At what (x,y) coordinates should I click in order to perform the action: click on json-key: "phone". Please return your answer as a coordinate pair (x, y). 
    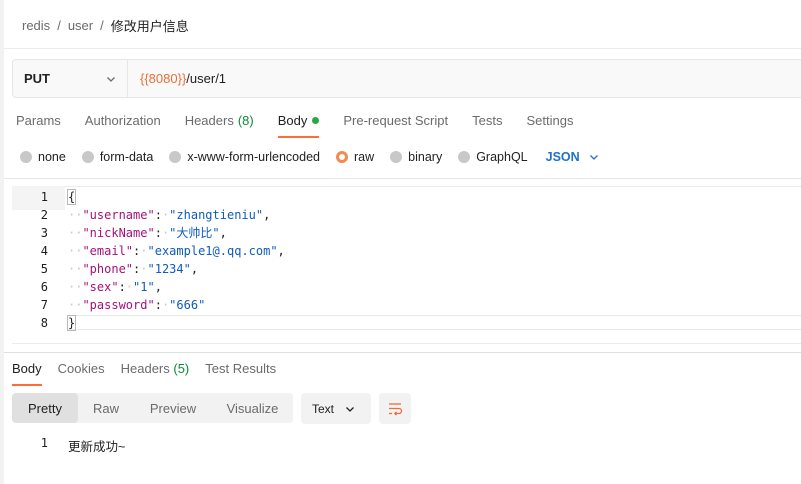
    Looking at the image, I should click on (108, 269).